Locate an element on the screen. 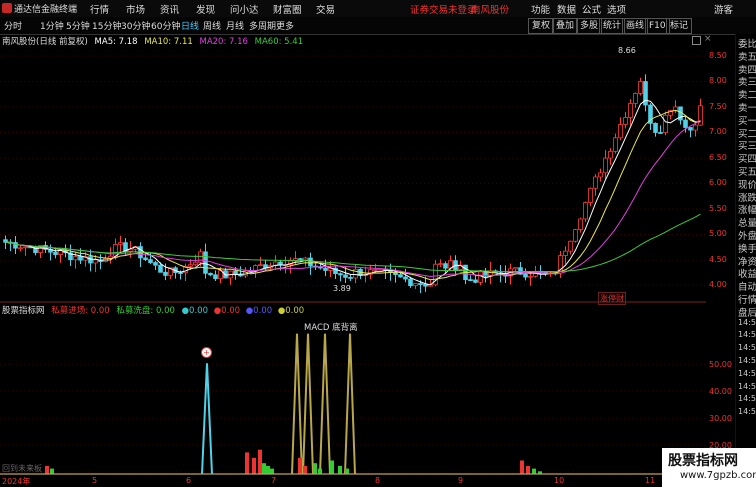  mark-button: 标记 is located at coordinates (679, 26).